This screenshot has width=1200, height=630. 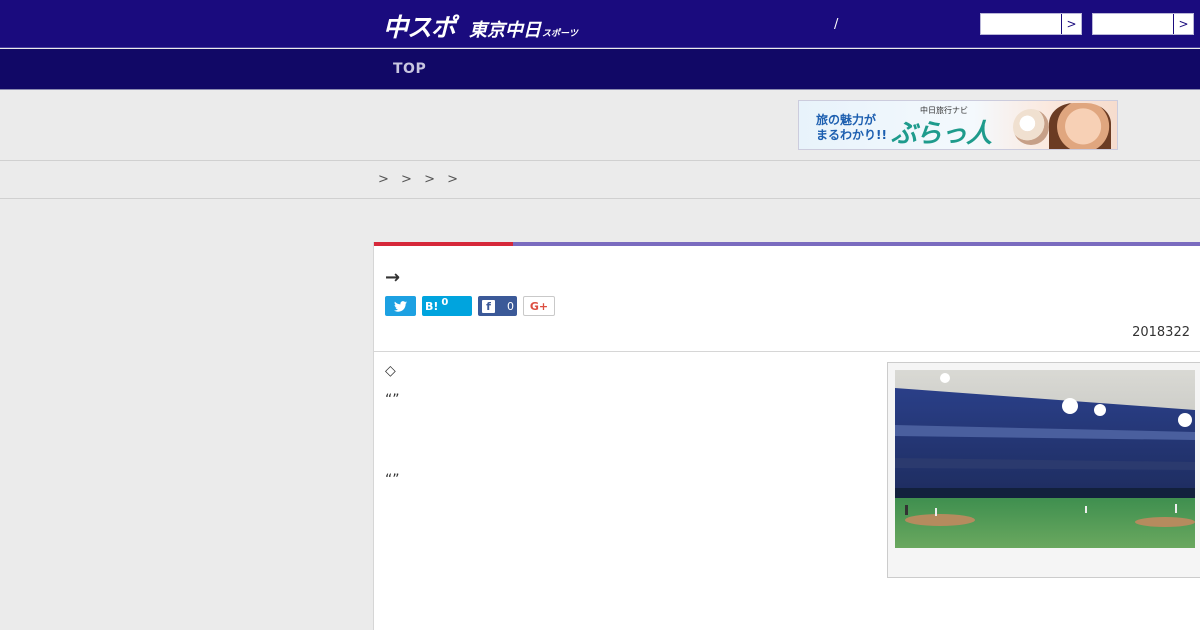 I want to click on twitter-icon, so click(x=400, y=306).